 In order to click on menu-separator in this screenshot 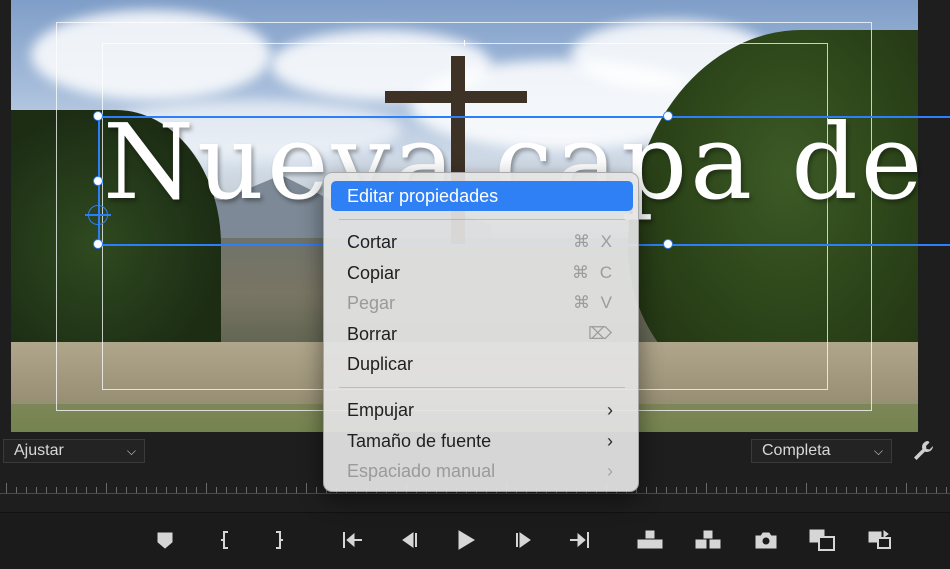, I will do `click(482, 387)`.